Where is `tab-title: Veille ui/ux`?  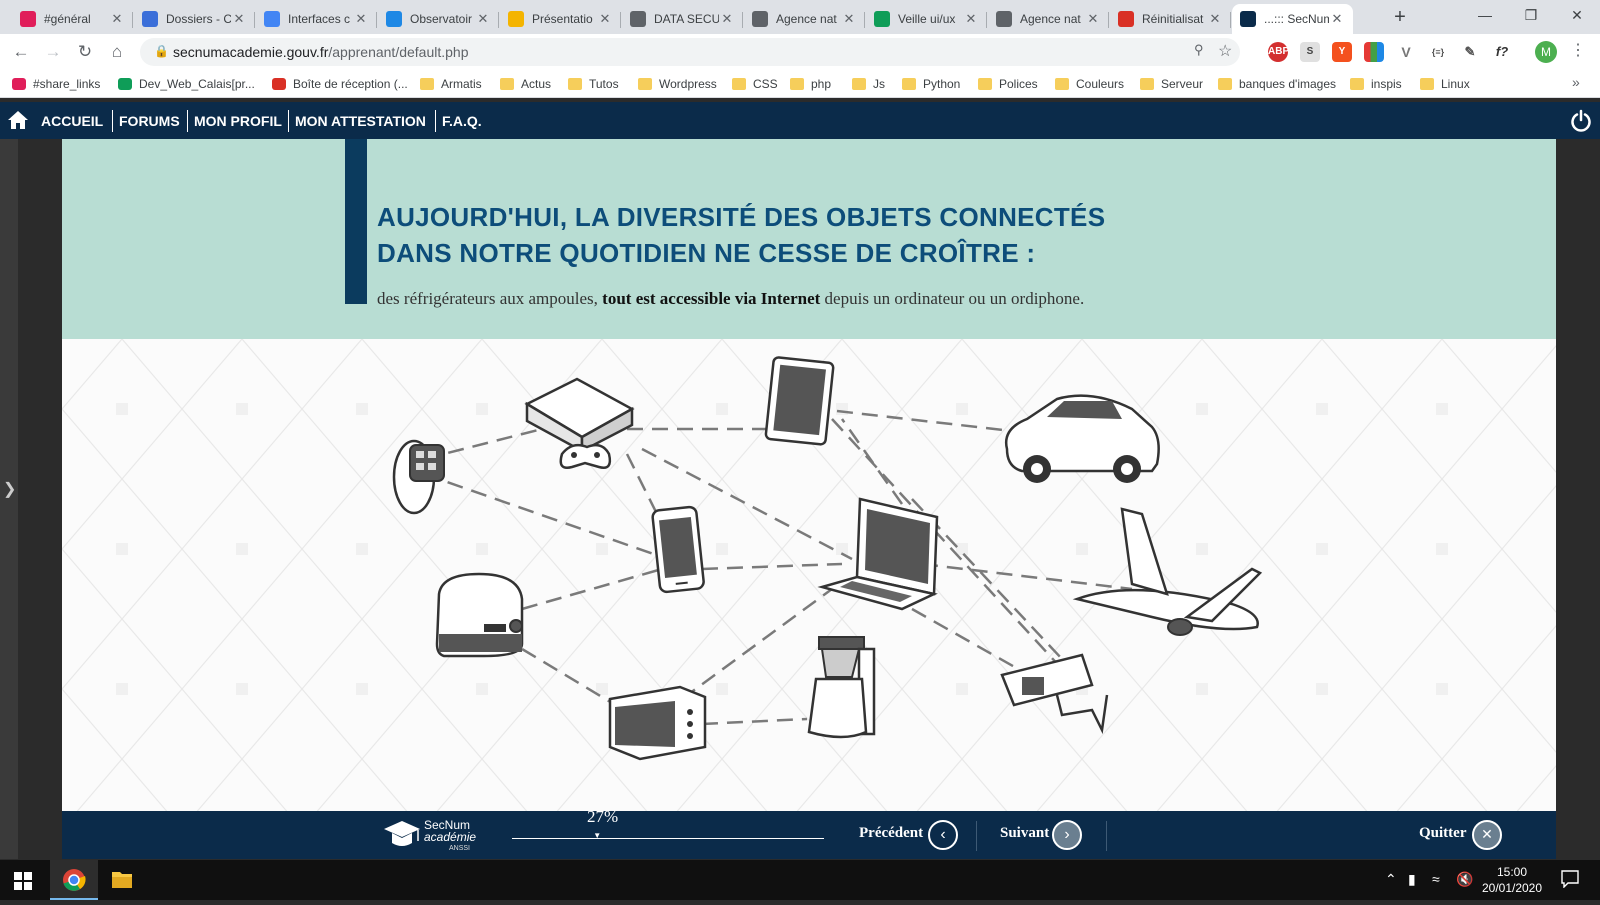
tab-title: Veille ui/ux is located at coordinates (927, 19).